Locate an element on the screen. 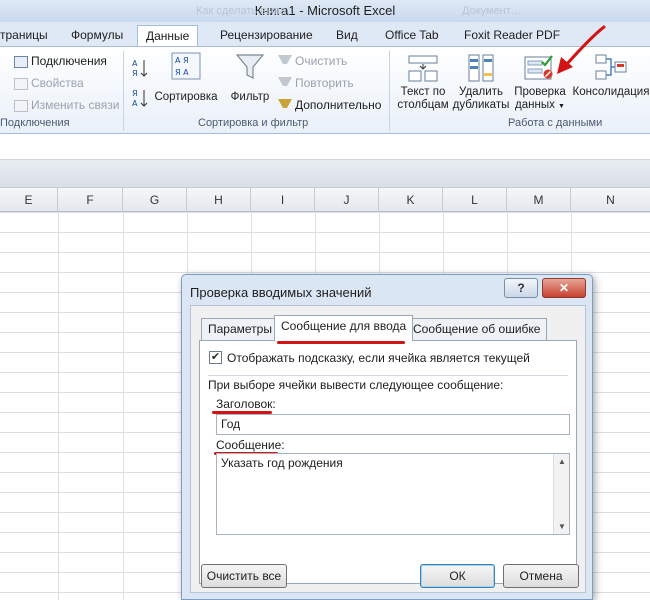 This screenshot has width=650, height=600. annotation-arrow-icon is located at coordinates (581, 49).